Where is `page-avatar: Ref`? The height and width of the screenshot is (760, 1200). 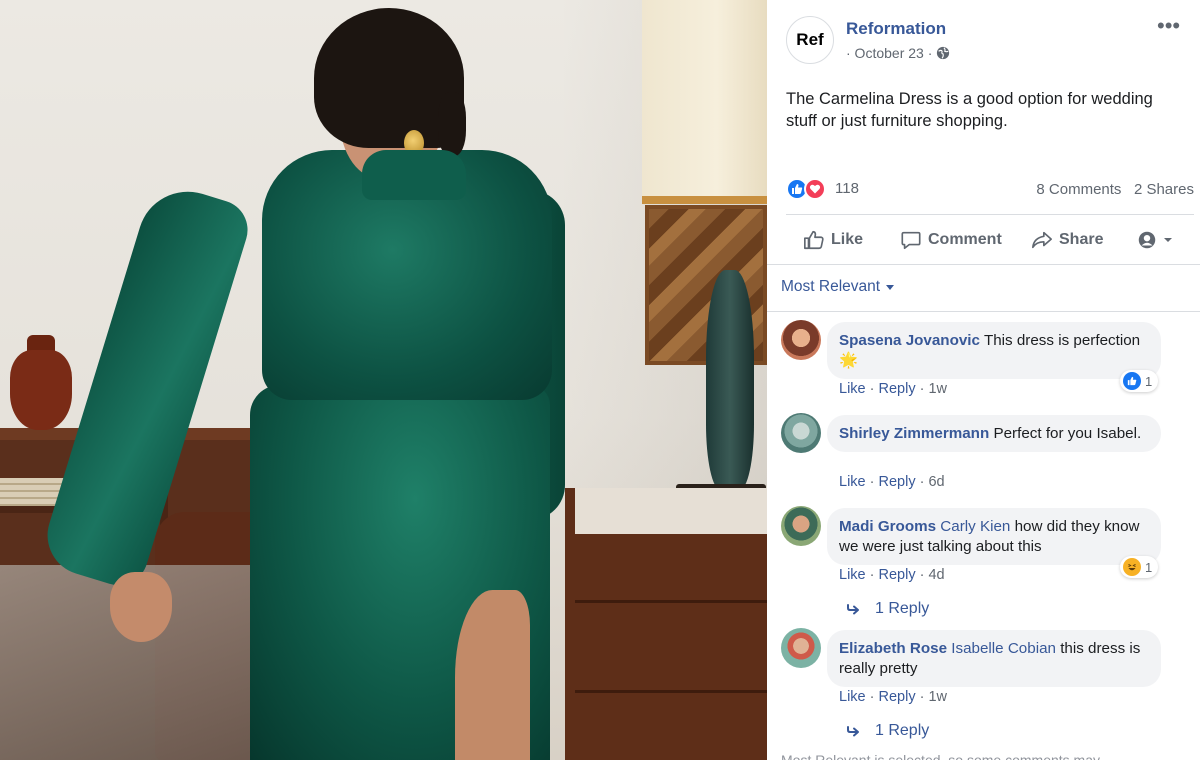
page-avatar: Ref is located at coordinates (810, 40).